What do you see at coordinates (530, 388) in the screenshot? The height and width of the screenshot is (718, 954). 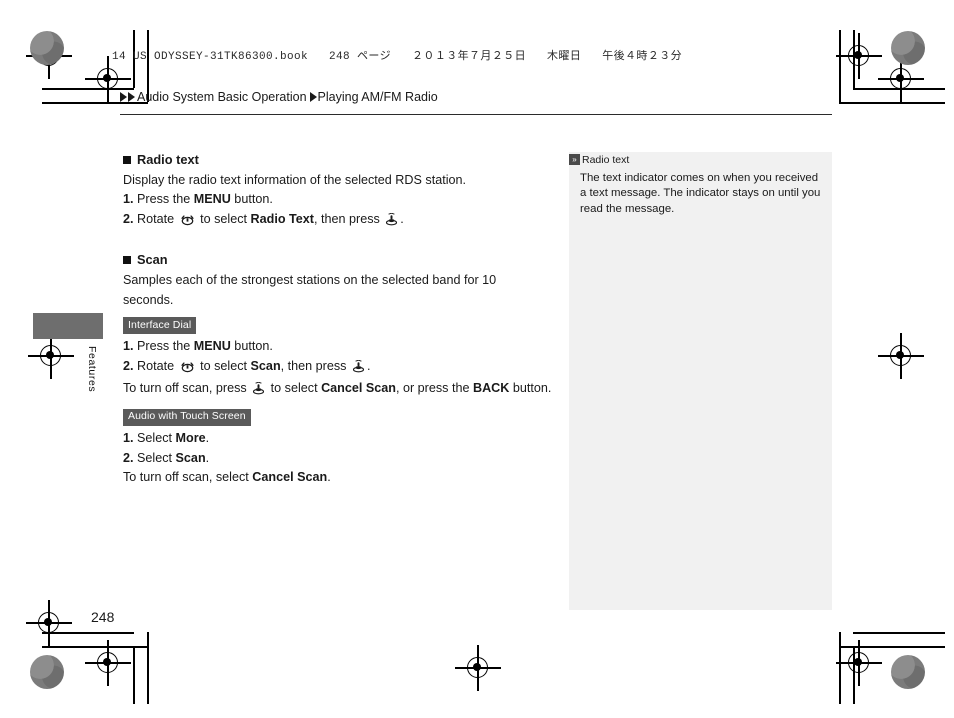 I see `note-text-end: button.` at bounding box center [530, 388].